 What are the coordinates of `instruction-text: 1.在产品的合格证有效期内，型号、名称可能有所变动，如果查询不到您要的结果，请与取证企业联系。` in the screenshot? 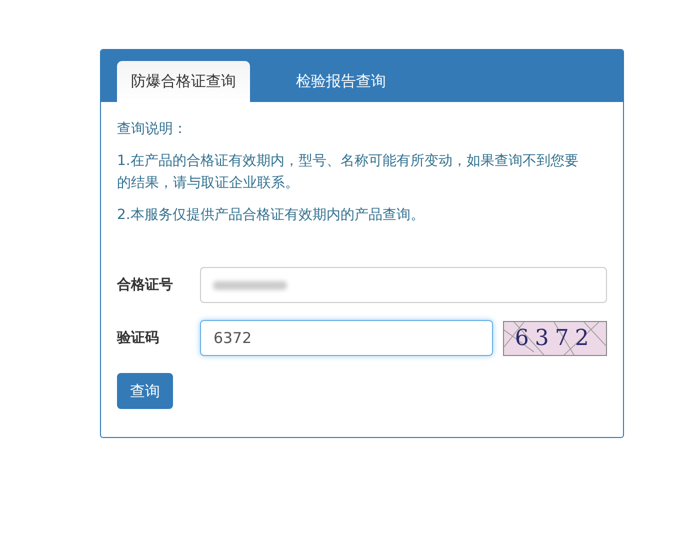 It's located at (348, 172).